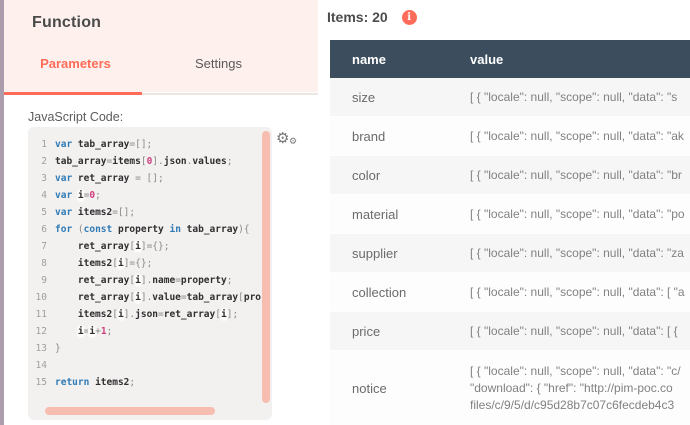  I want to click on code-line: ret_array[i]={};, so click(150, 246).